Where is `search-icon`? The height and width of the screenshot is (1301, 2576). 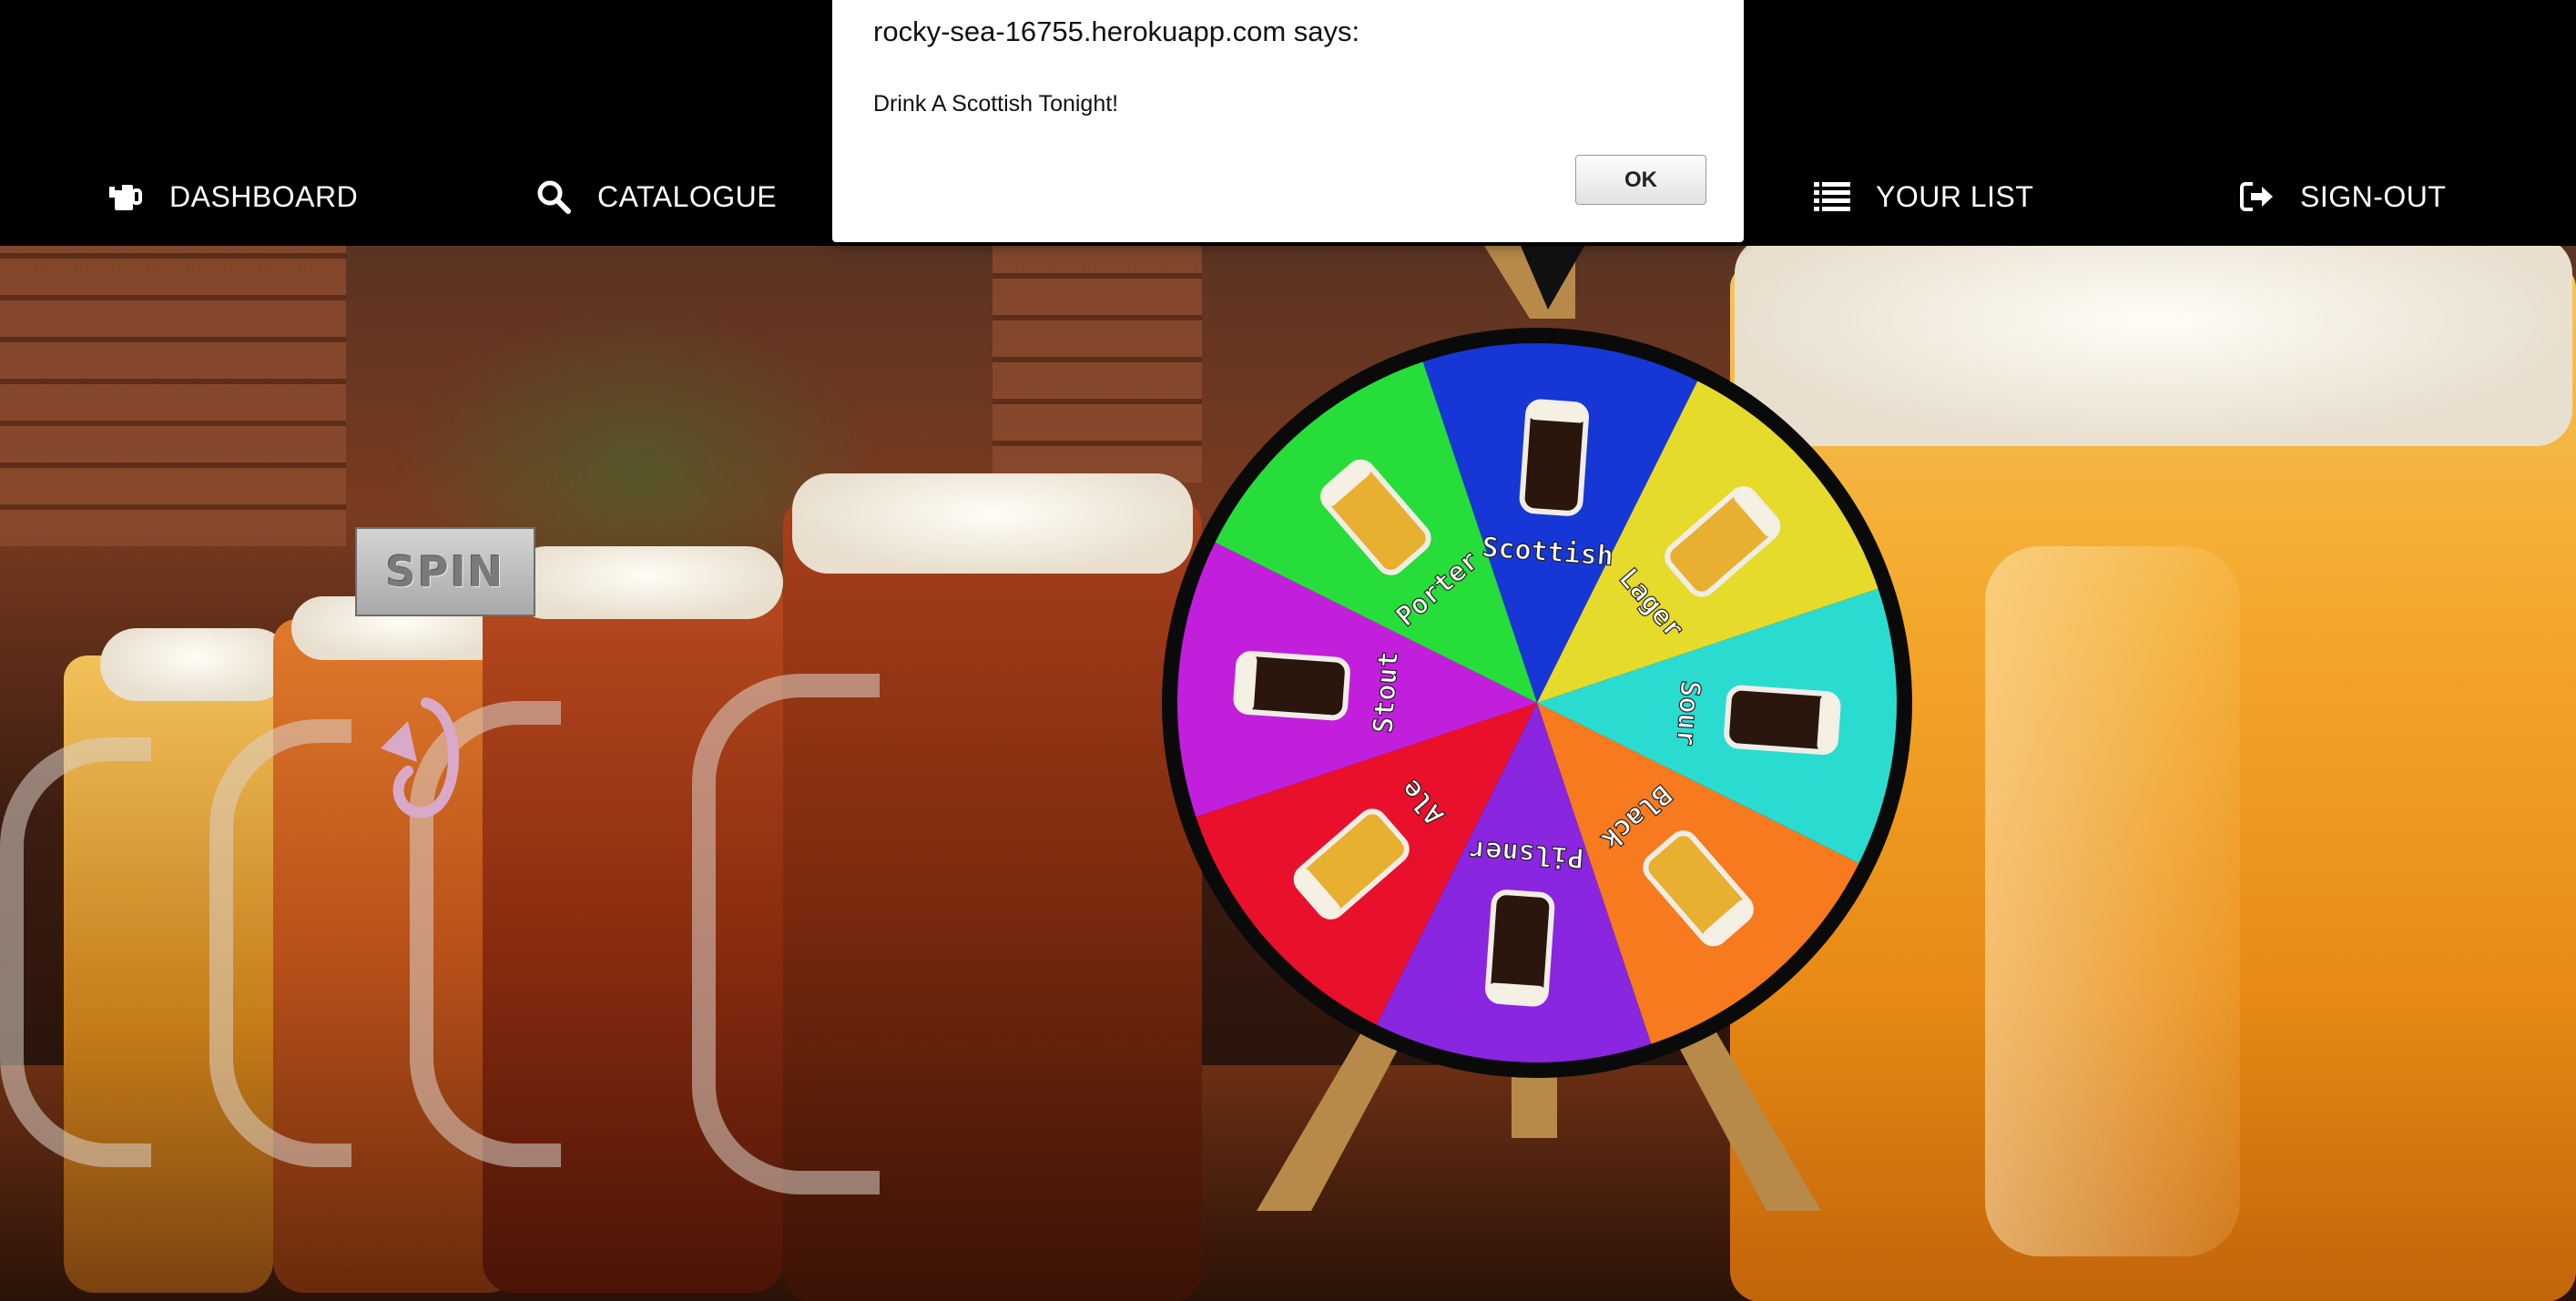
search-icon is located at coordinates (553, 196).